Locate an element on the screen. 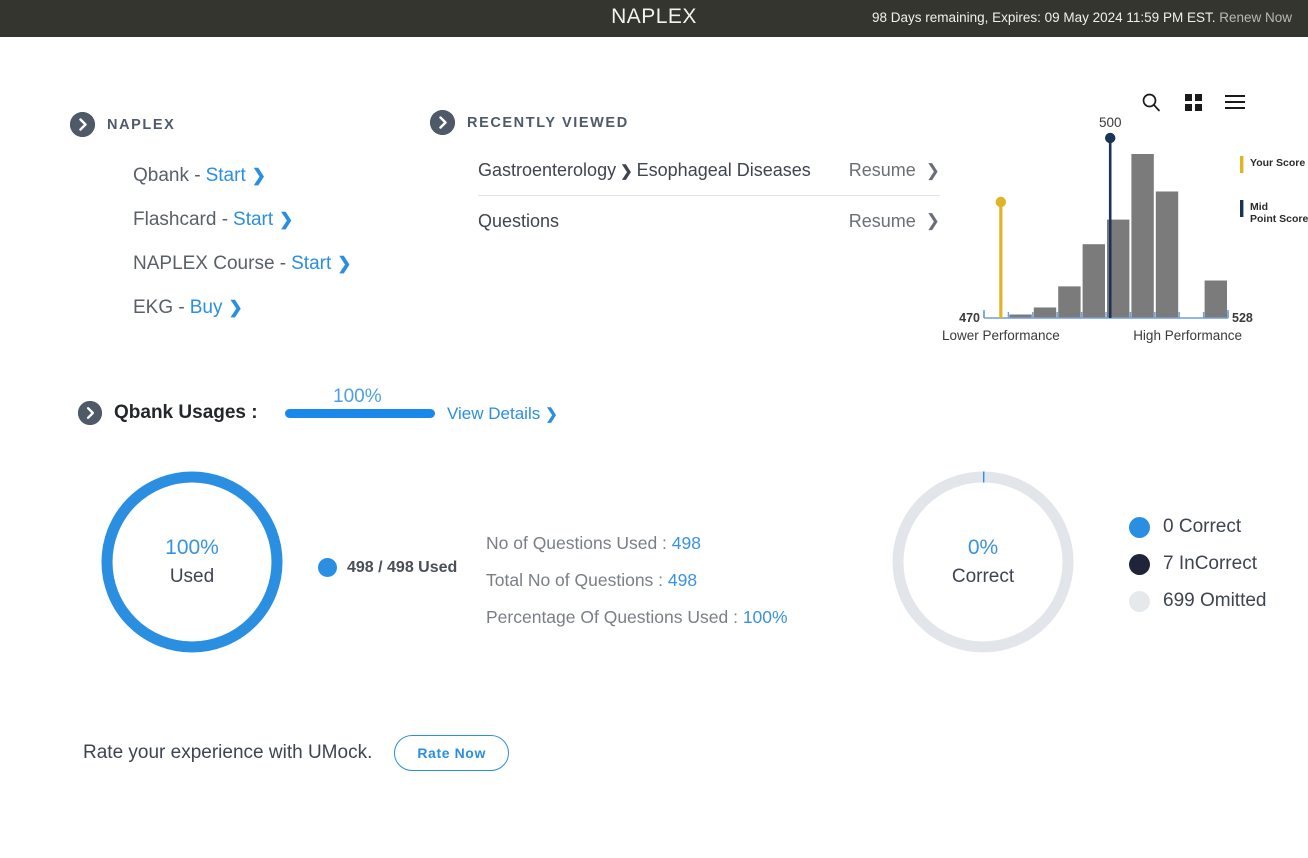 The width and height of the screenshot is (1308, 858). correct-percent: 0% is located at coordinates (983, 547).